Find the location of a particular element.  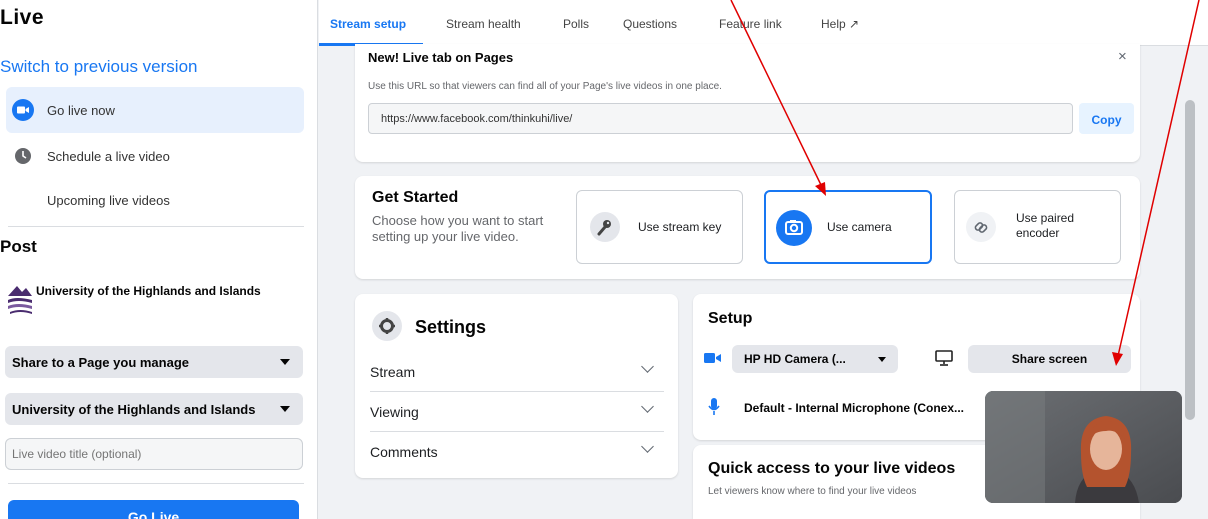

page-select-dropdown: University of the Highlands and Islands is located at coordinates (154, 409).